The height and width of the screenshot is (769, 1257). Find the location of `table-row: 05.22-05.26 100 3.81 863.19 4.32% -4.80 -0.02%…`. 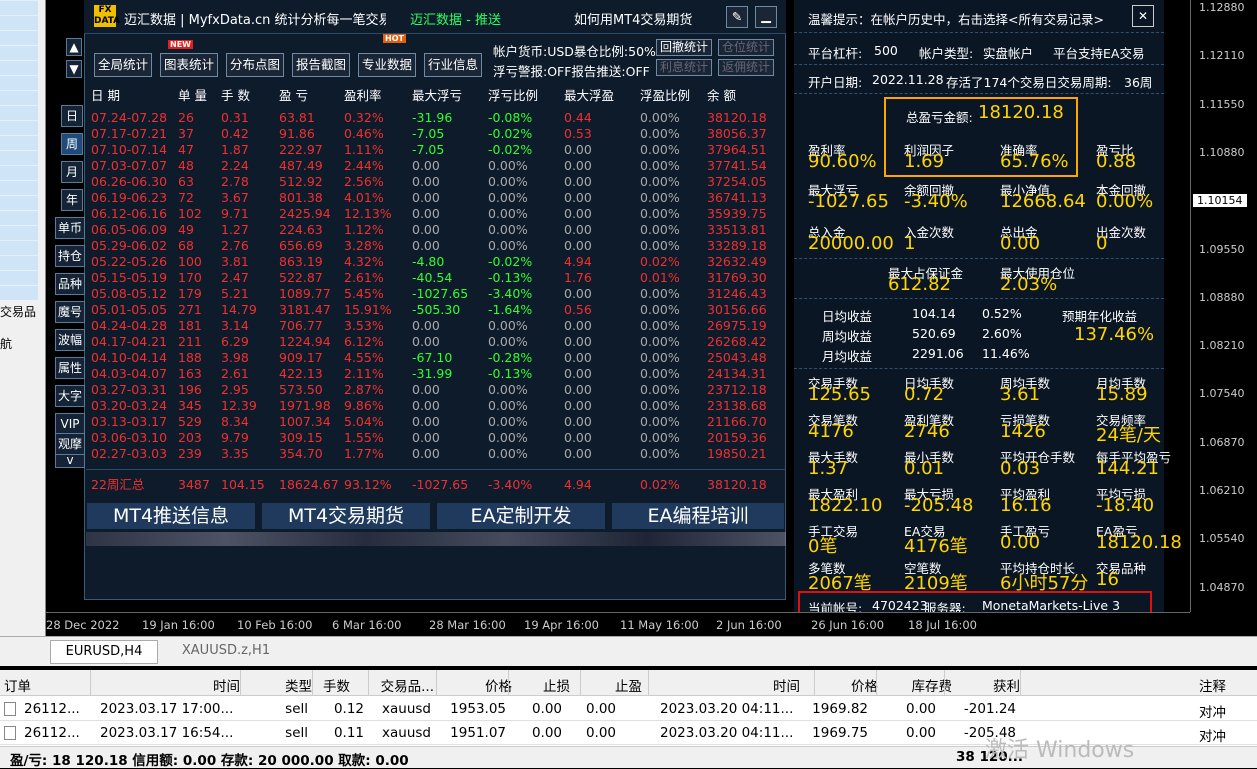

table-row: 05.22-05.26 100 3.81 863.19 4.32% -4.80 -0.02%… is located at coordinates (436, 262).